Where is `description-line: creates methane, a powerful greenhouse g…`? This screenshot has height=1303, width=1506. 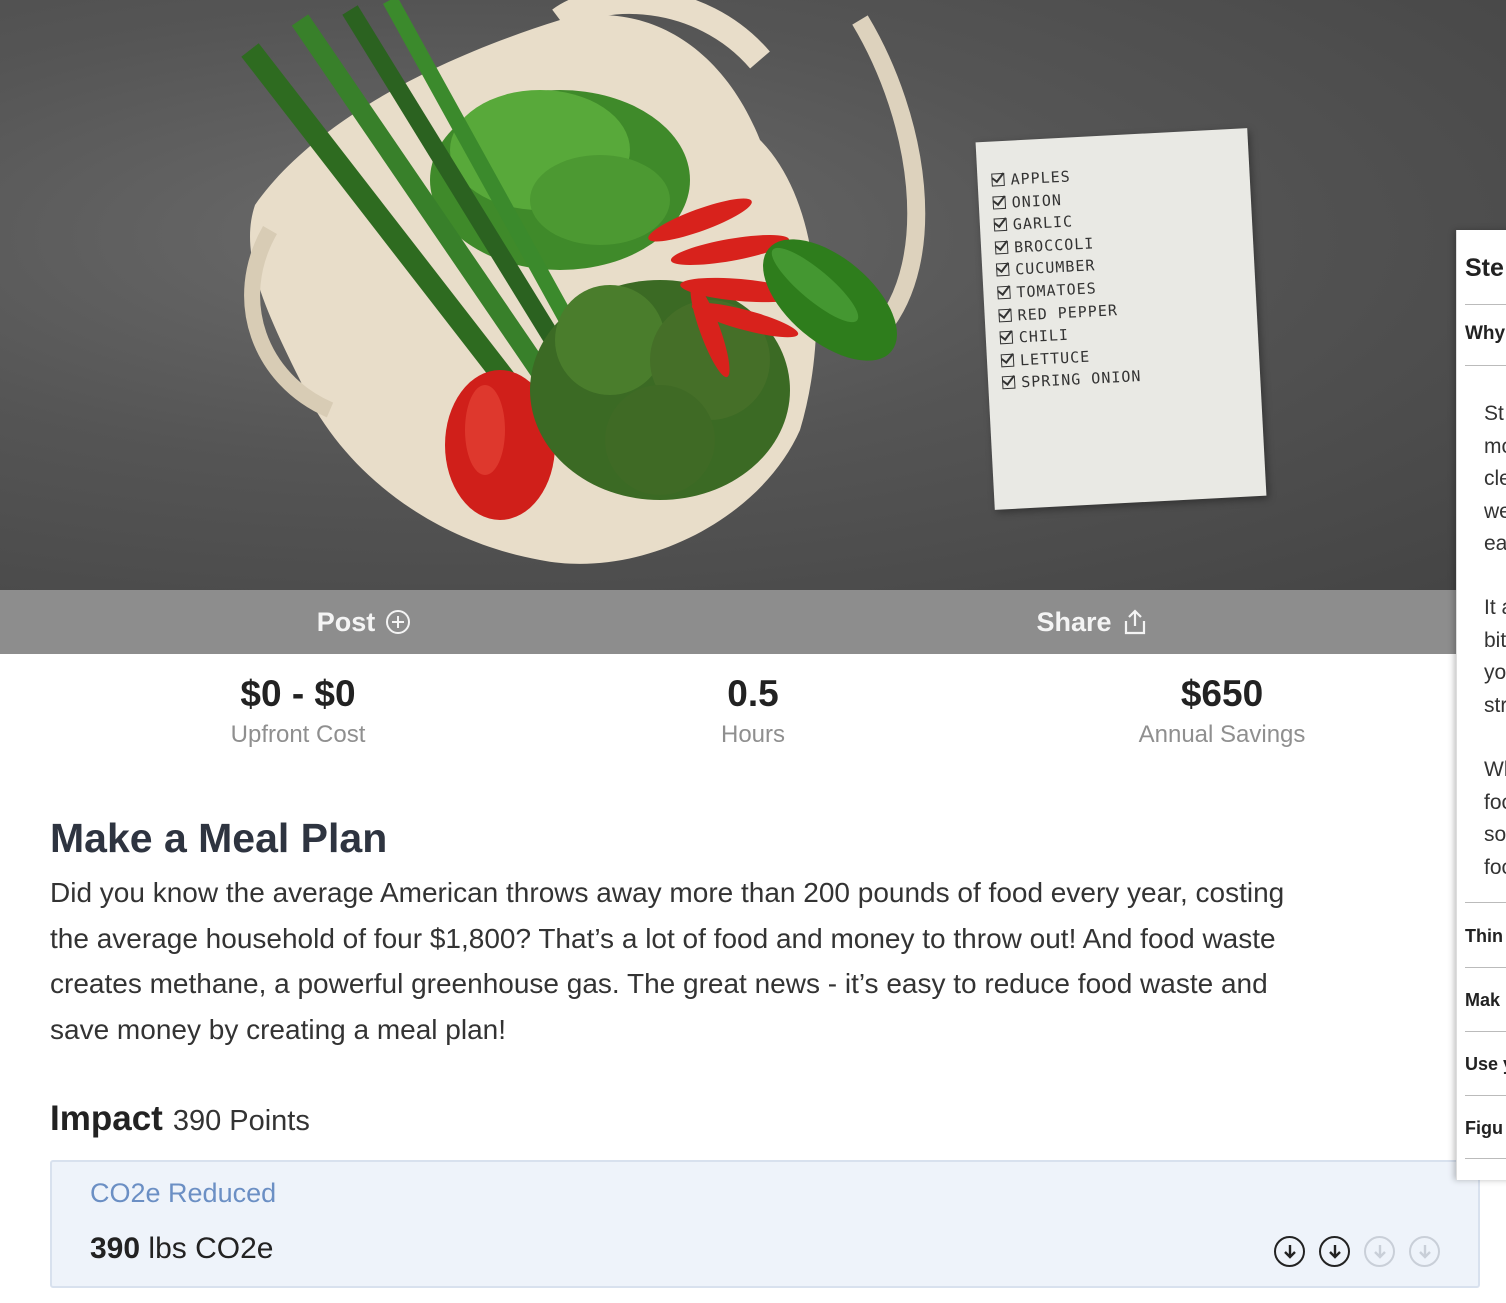 description-line: creates methane, a powerful greenhouse g… is located at coordinates (659, 983).